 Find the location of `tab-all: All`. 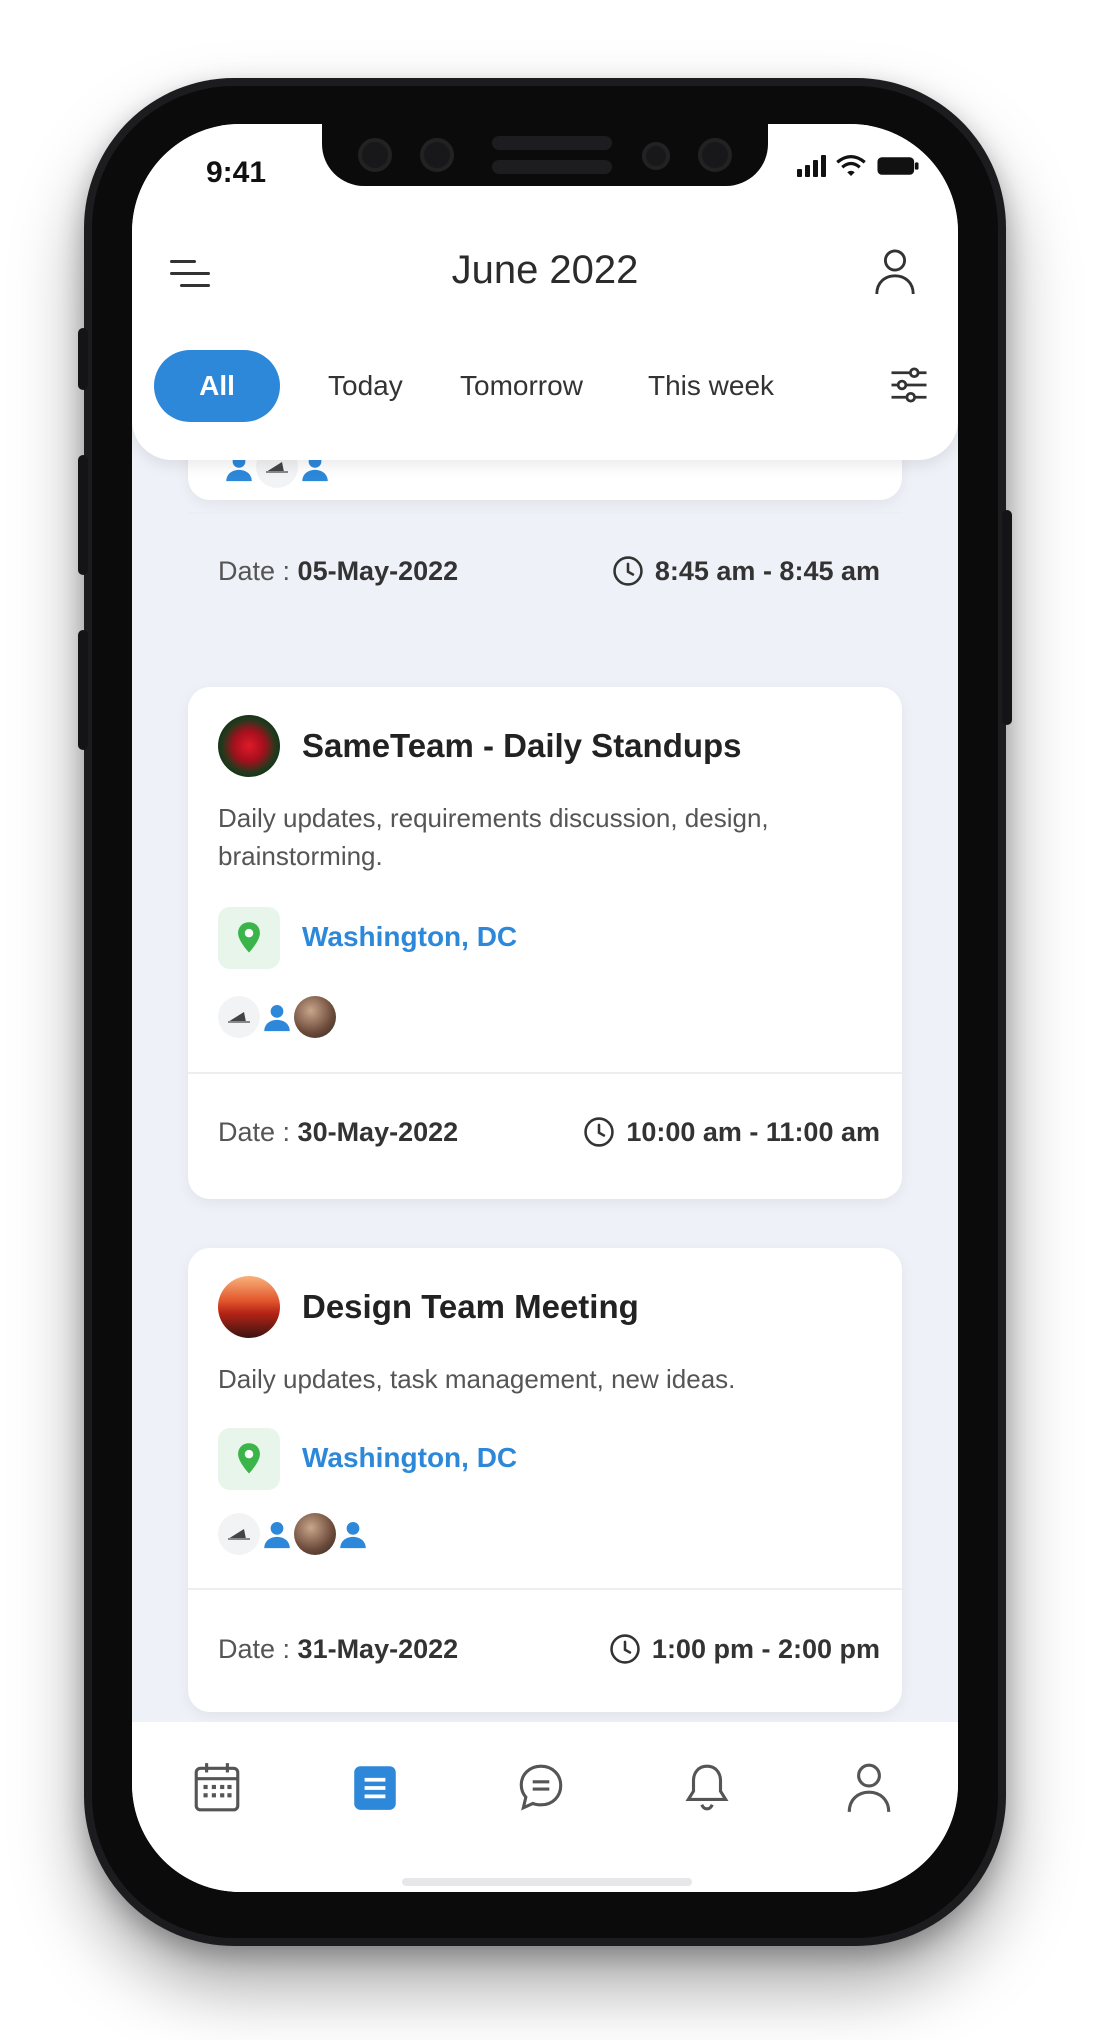

tab-all: All is located at coordinates (217, 386).